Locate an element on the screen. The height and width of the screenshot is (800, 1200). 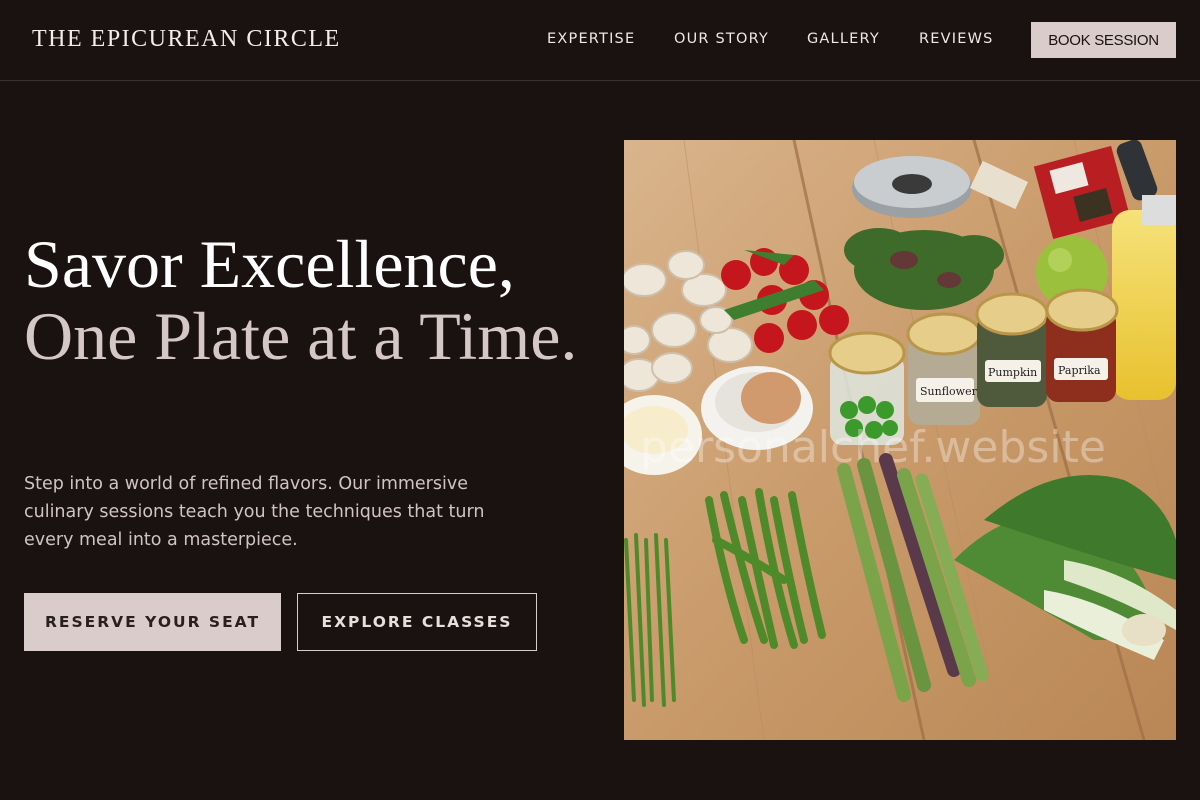
brand-logo: THE EPICUREAN CIRCLE is located at coordinates (186, 39).